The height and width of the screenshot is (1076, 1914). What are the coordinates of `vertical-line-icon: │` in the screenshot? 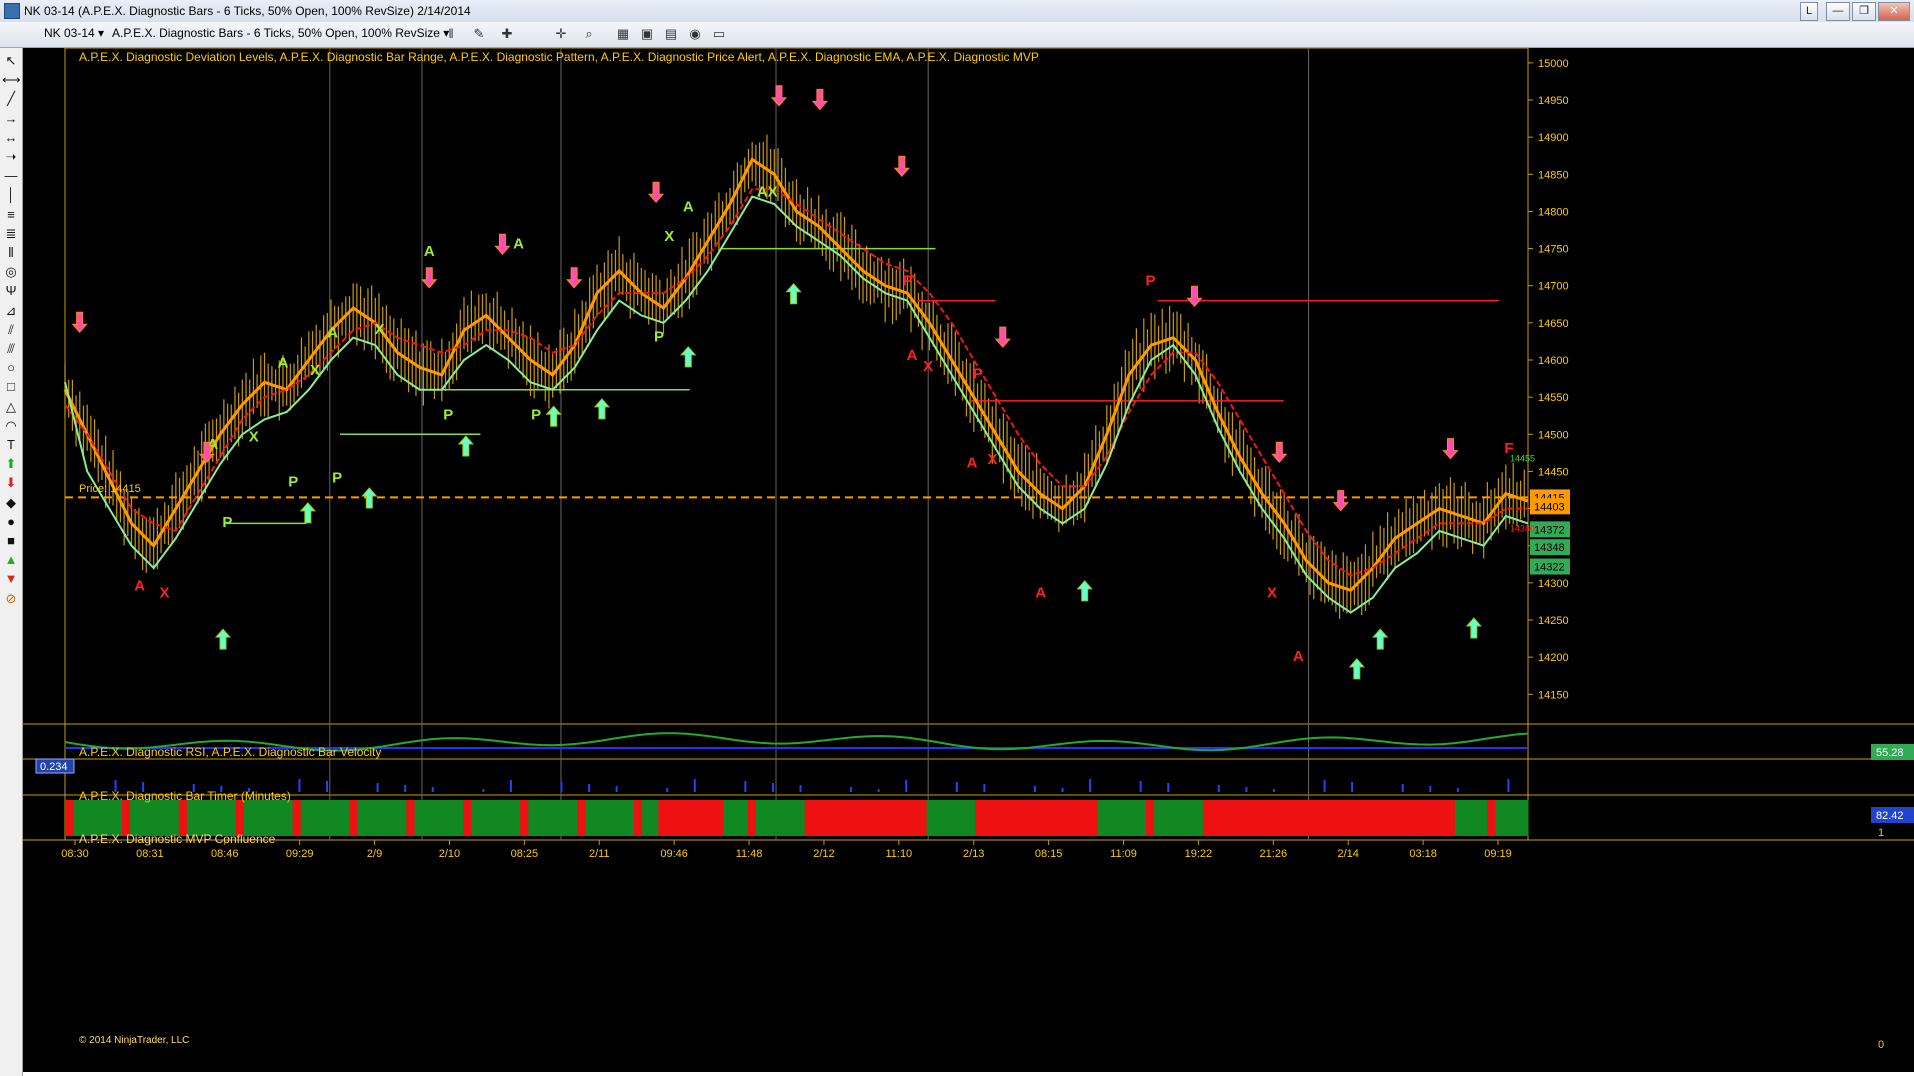 It's located at (11, 195).